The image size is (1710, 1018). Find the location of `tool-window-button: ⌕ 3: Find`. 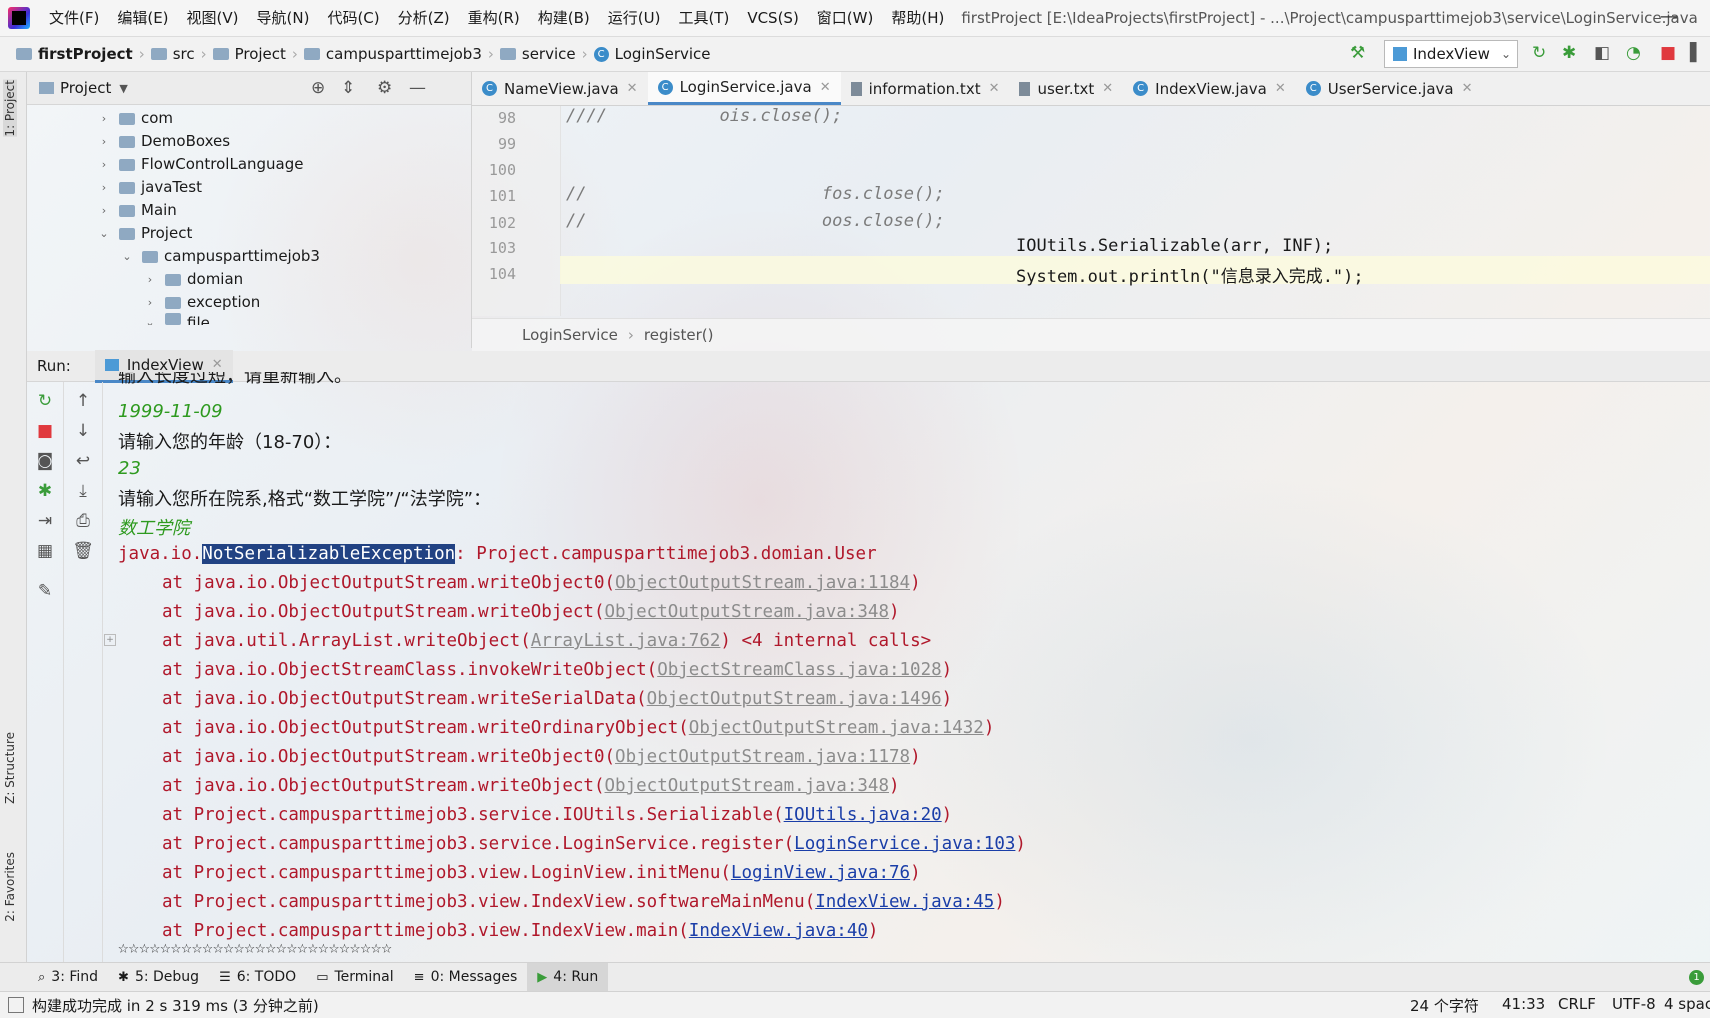

tool-window-button: ⌕ 3: Find is located at coordinates (68, 977).